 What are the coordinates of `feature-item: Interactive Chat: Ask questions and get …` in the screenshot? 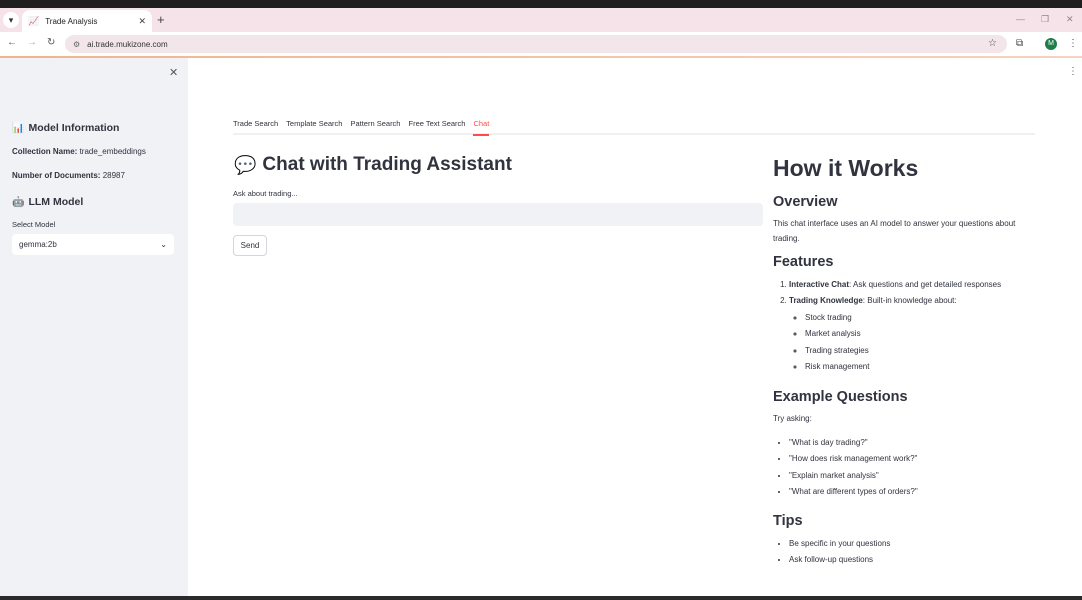 It's located at (916, 285).